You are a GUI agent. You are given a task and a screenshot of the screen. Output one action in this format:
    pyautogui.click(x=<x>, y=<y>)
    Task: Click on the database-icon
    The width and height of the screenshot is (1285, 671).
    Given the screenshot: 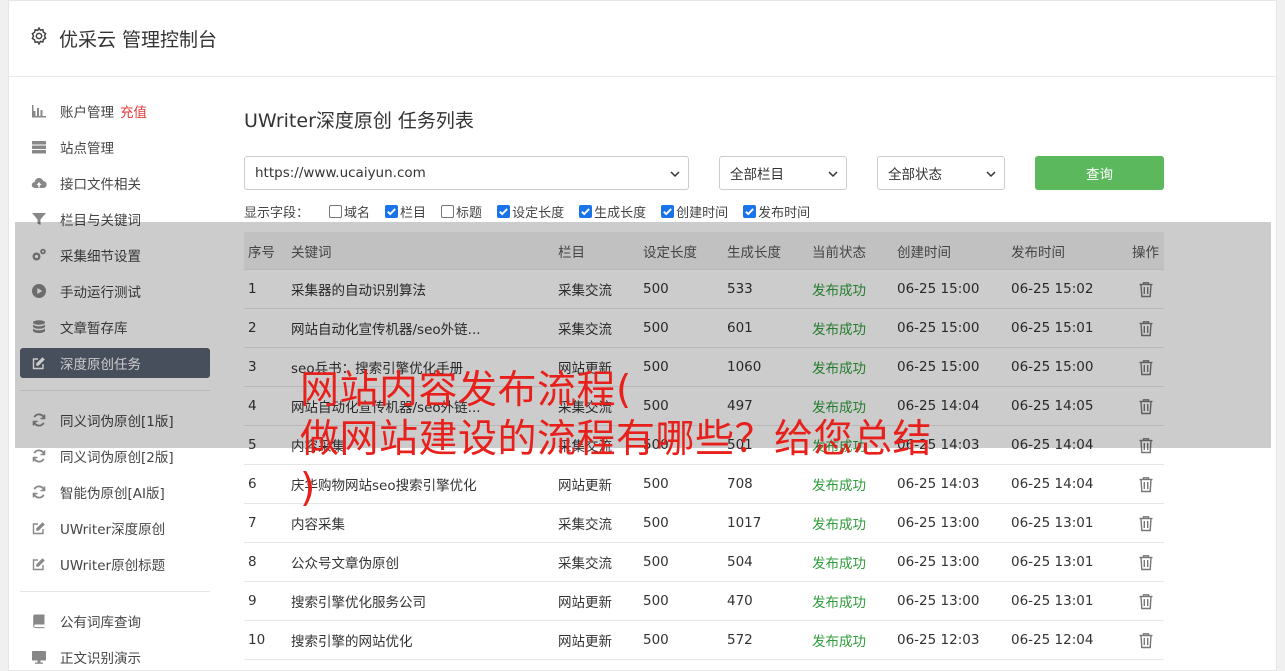 What is the action you would take?
    pyautogui.click(x=39, y=327)
    